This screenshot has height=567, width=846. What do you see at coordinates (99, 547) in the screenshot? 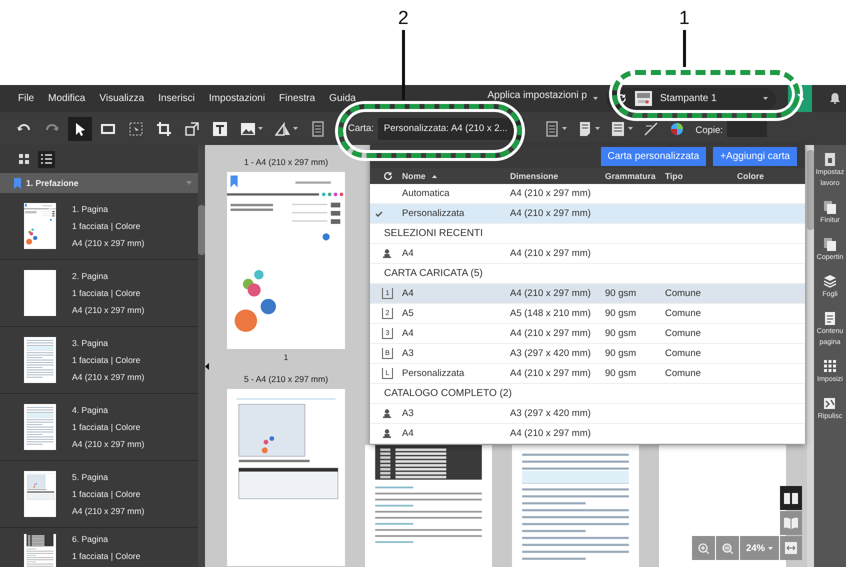
I see `page-list-item: 6. Pagina 1 facciata | Colore` at bounding box center [99, 547].